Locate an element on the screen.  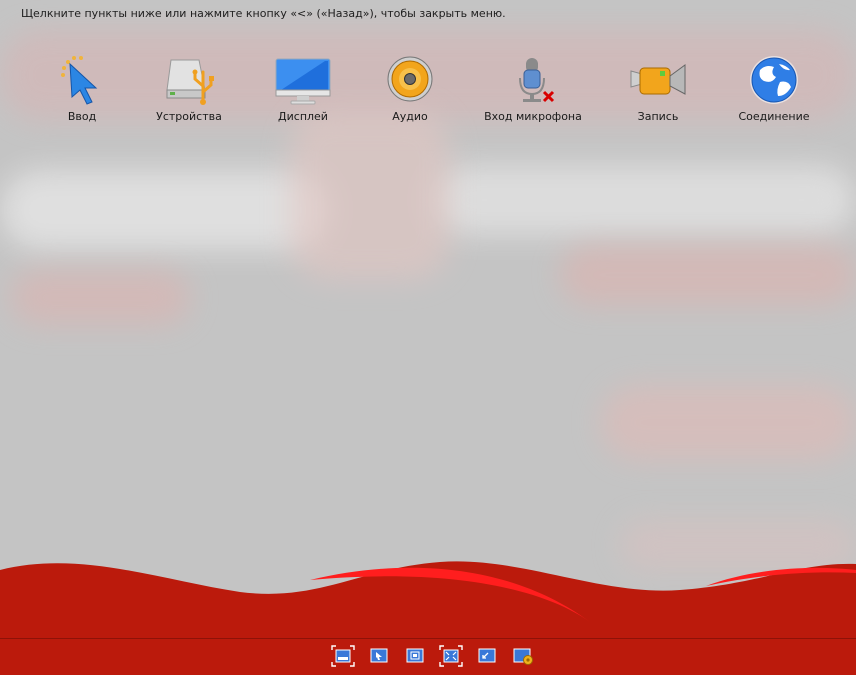
settings-window-button is located at coordinates (523, 656).